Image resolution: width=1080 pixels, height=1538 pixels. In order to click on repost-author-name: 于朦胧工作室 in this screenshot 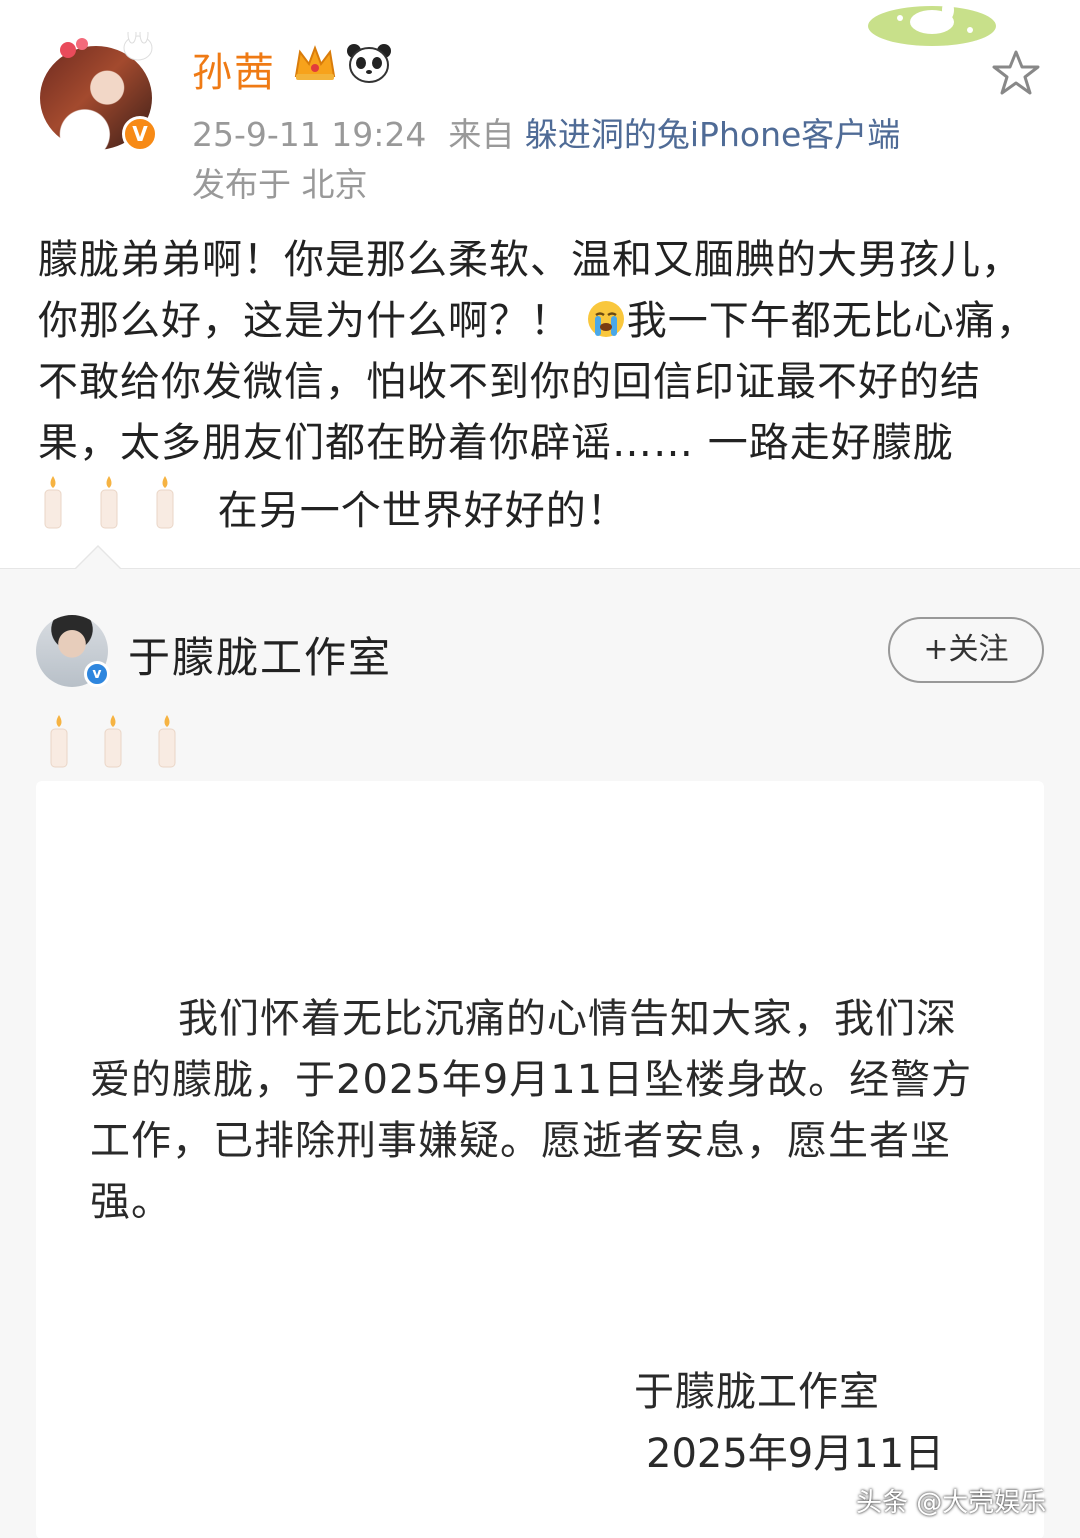, I will do `click(260, 654)`.